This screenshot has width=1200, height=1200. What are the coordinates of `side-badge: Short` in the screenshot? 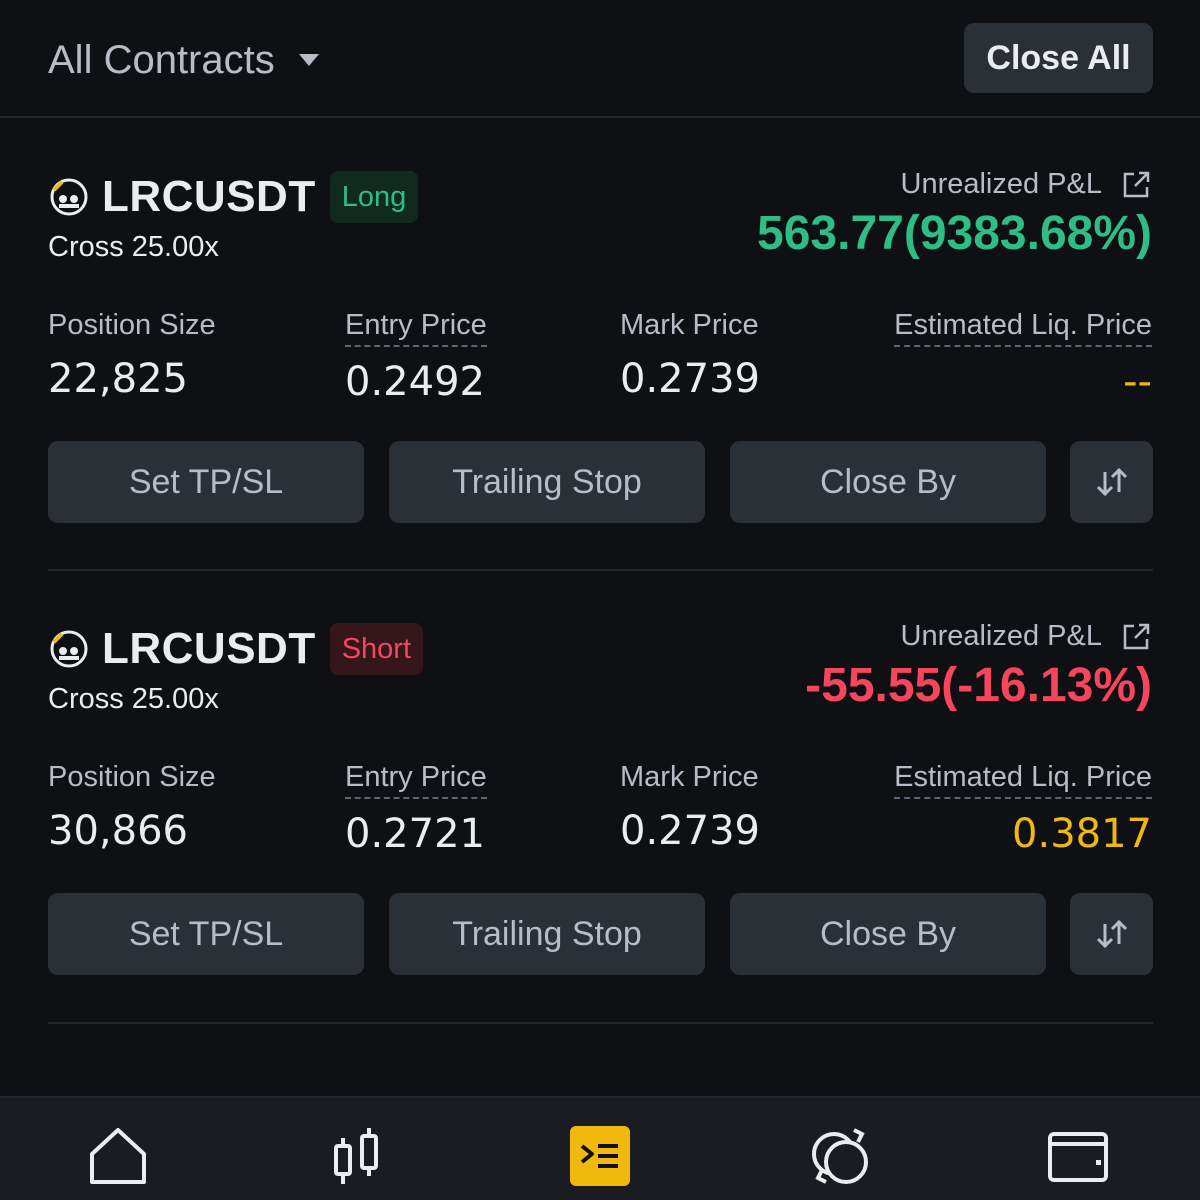 It's located at (376, 649).